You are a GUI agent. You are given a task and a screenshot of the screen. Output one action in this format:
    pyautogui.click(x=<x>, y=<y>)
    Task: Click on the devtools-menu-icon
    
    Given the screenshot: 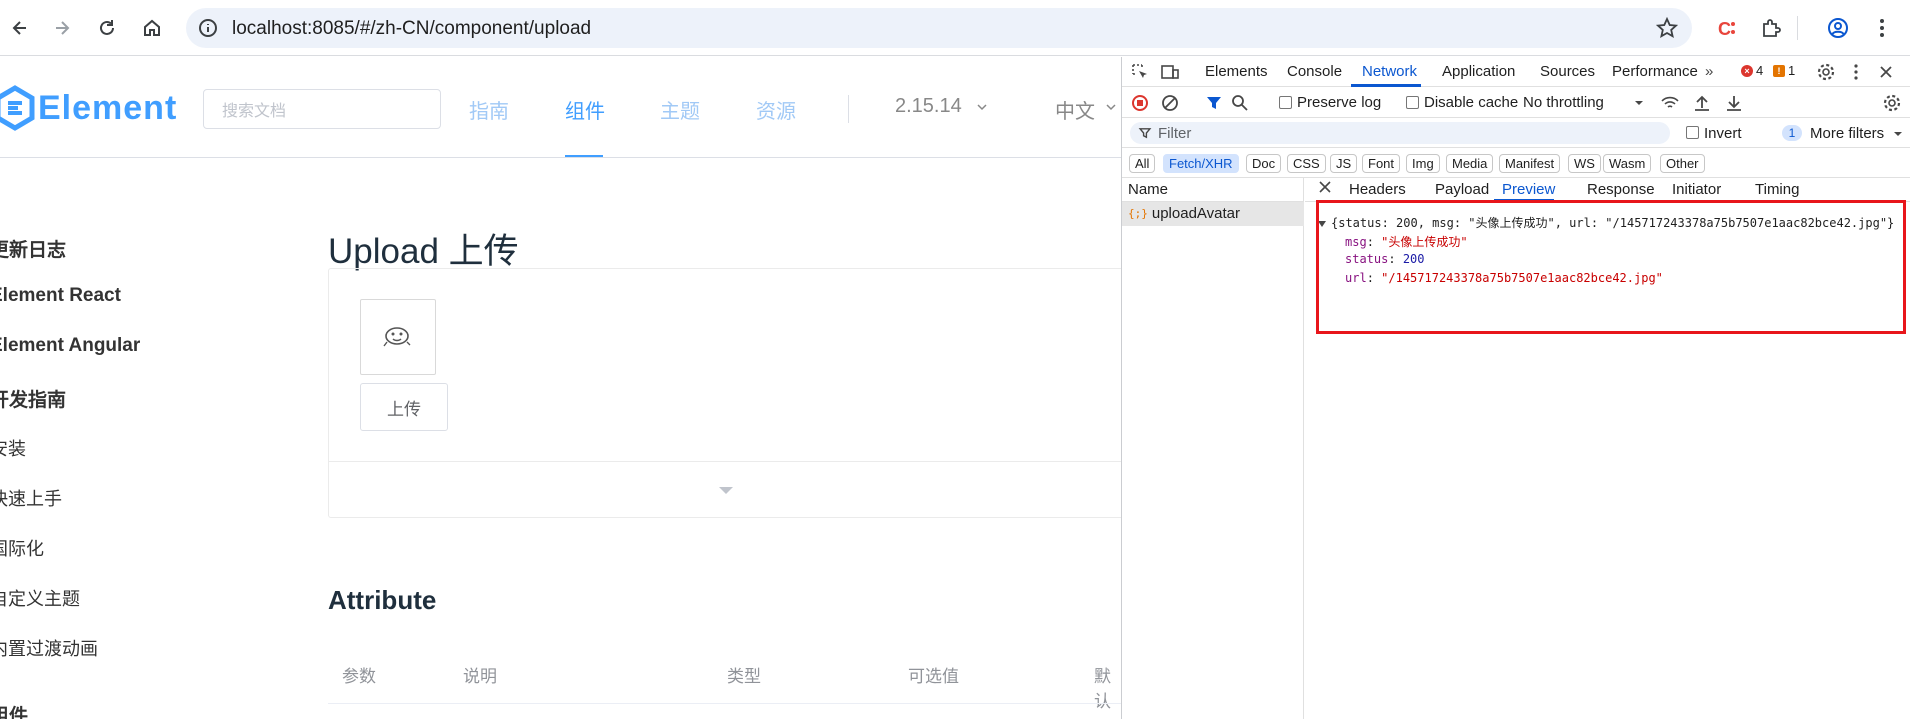 What is the action you would take?
    pyautogui.click(x=1856, y=72)
    